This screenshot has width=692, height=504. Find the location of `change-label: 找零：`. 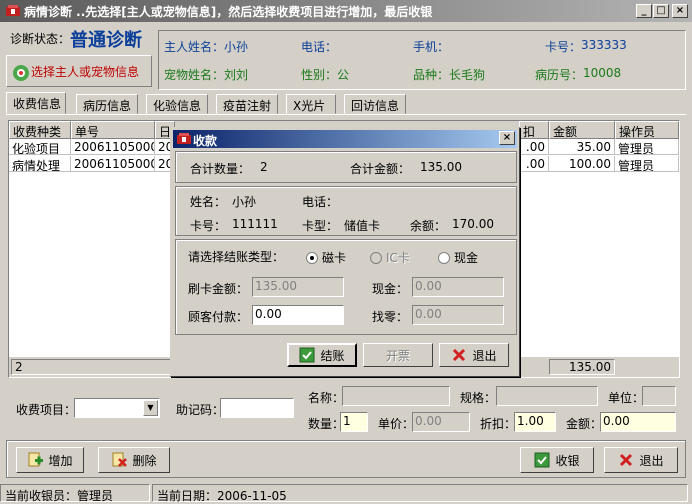

change-label: 找零： is located at coordinates (390, 317).